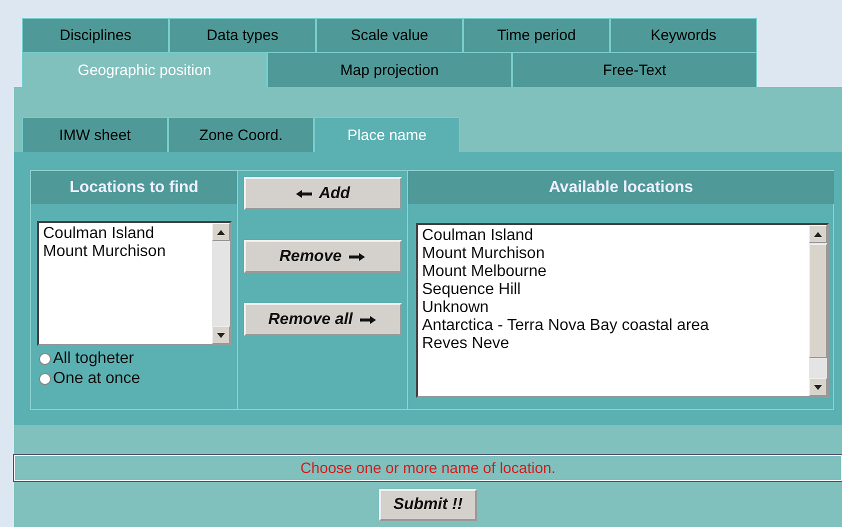  What do you see at coordinates (389, 69) in the screenshot?
I see `tab: Map projection` at bounding box center [389, 69].